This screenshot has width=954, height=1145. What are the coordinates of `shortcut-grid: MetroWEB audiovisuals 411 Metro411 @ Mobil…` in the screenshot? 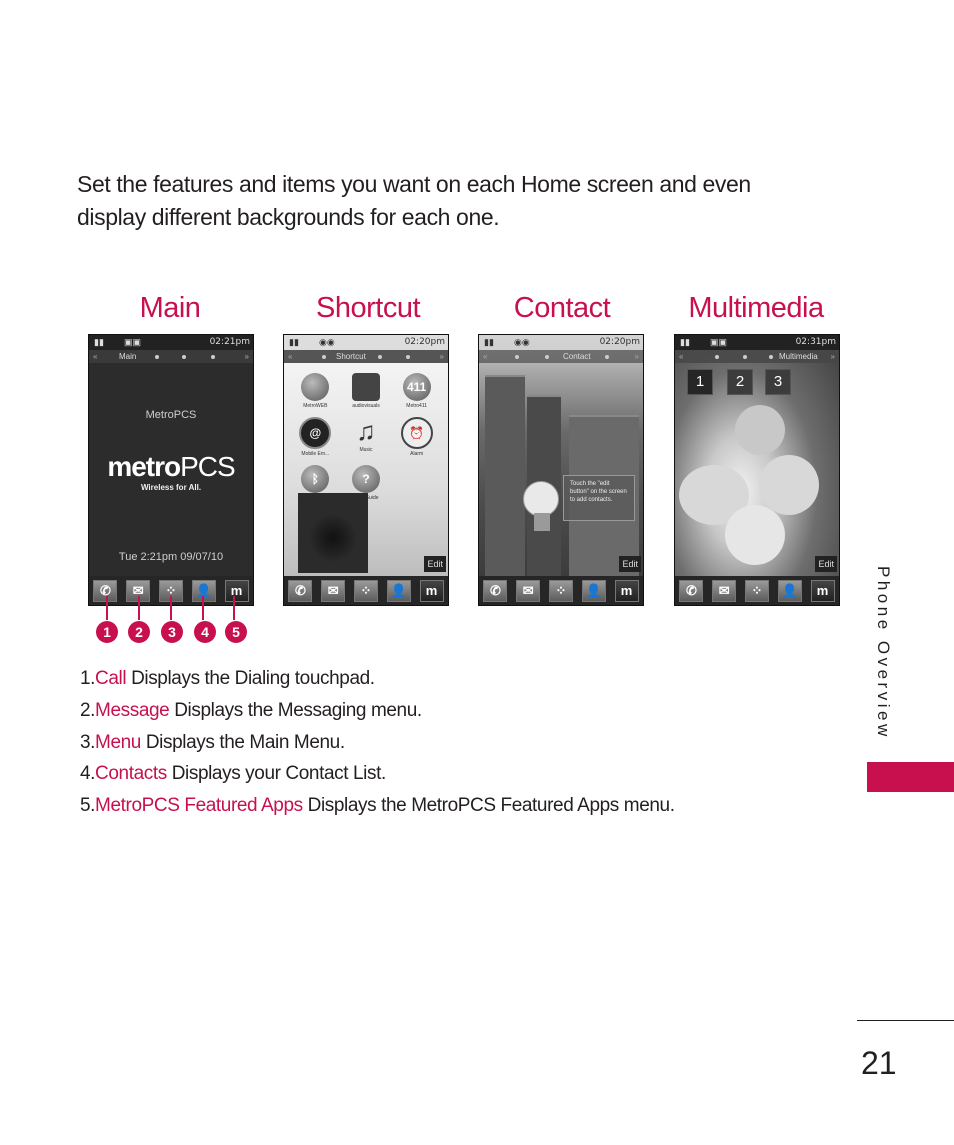 It's located at (366, 437).